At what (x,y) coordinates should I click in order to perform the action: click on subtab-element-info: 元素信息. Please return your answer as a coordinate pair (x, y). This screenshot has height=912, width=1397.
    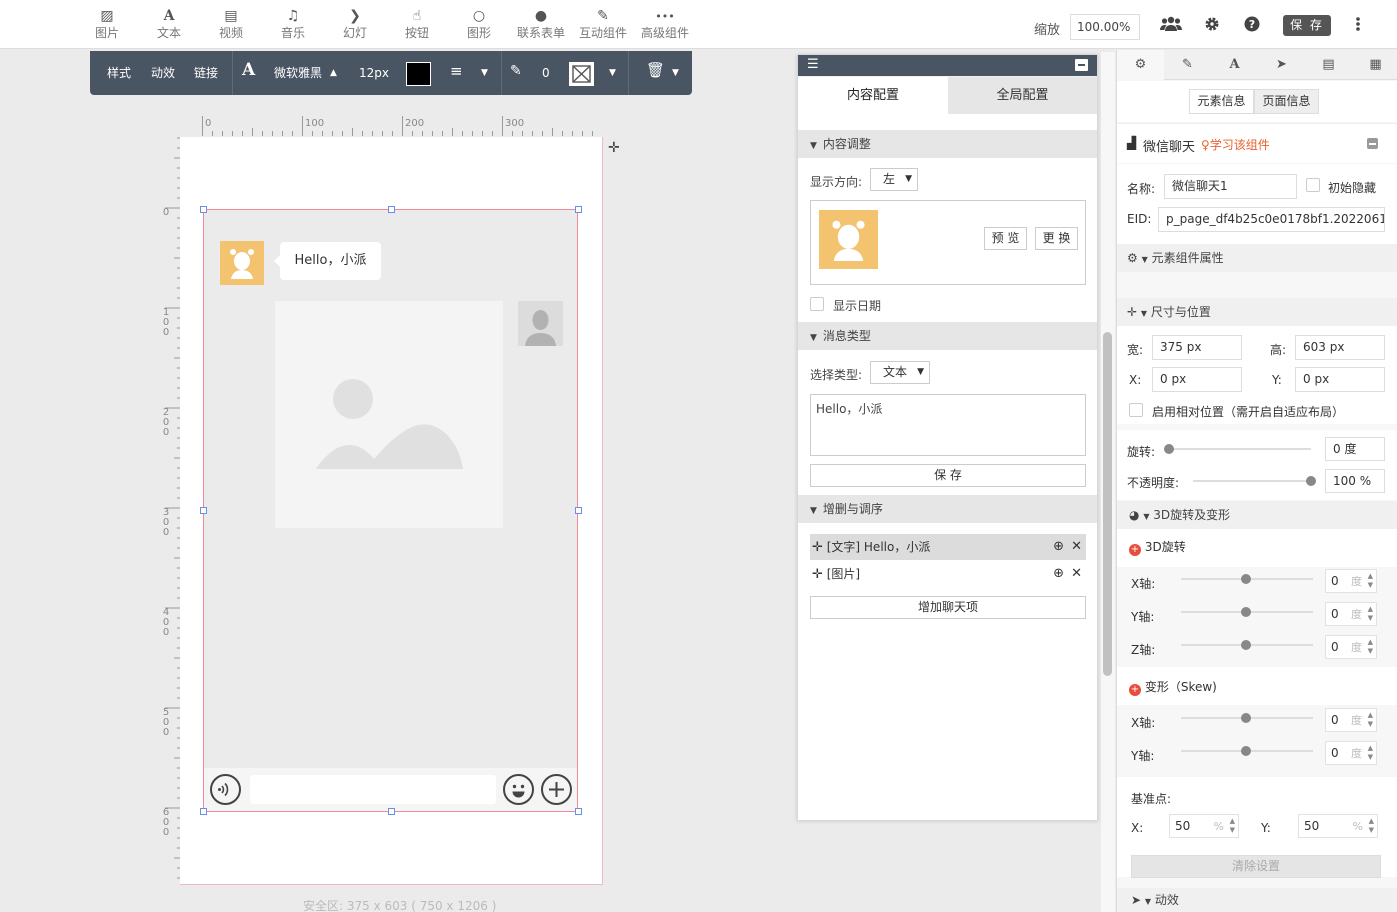
    Looking at the image, I should click on (1221, 101).